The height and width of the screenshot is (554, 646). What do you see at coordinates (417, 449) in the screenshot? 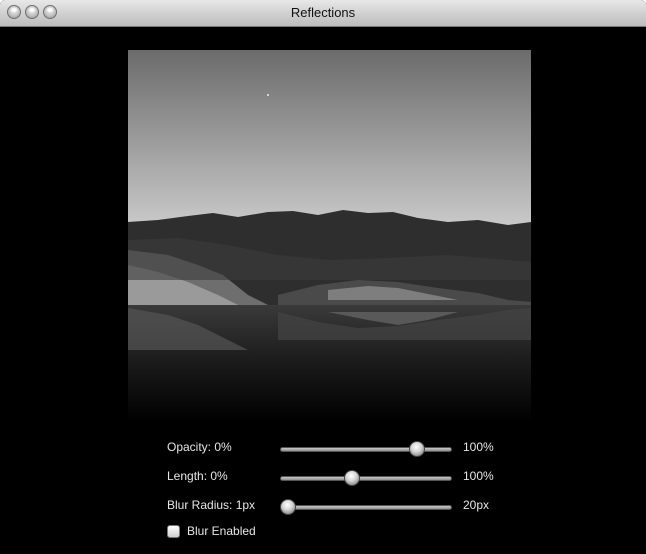
I see `opacity-slider-knob` at bounding box center [417, 449].